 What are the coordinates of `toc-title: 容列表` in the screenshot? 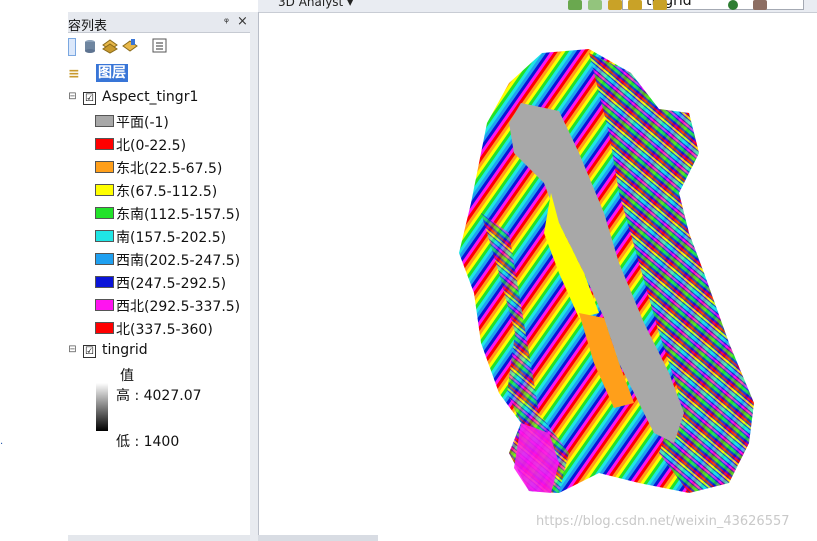 It's located at (88, 26).